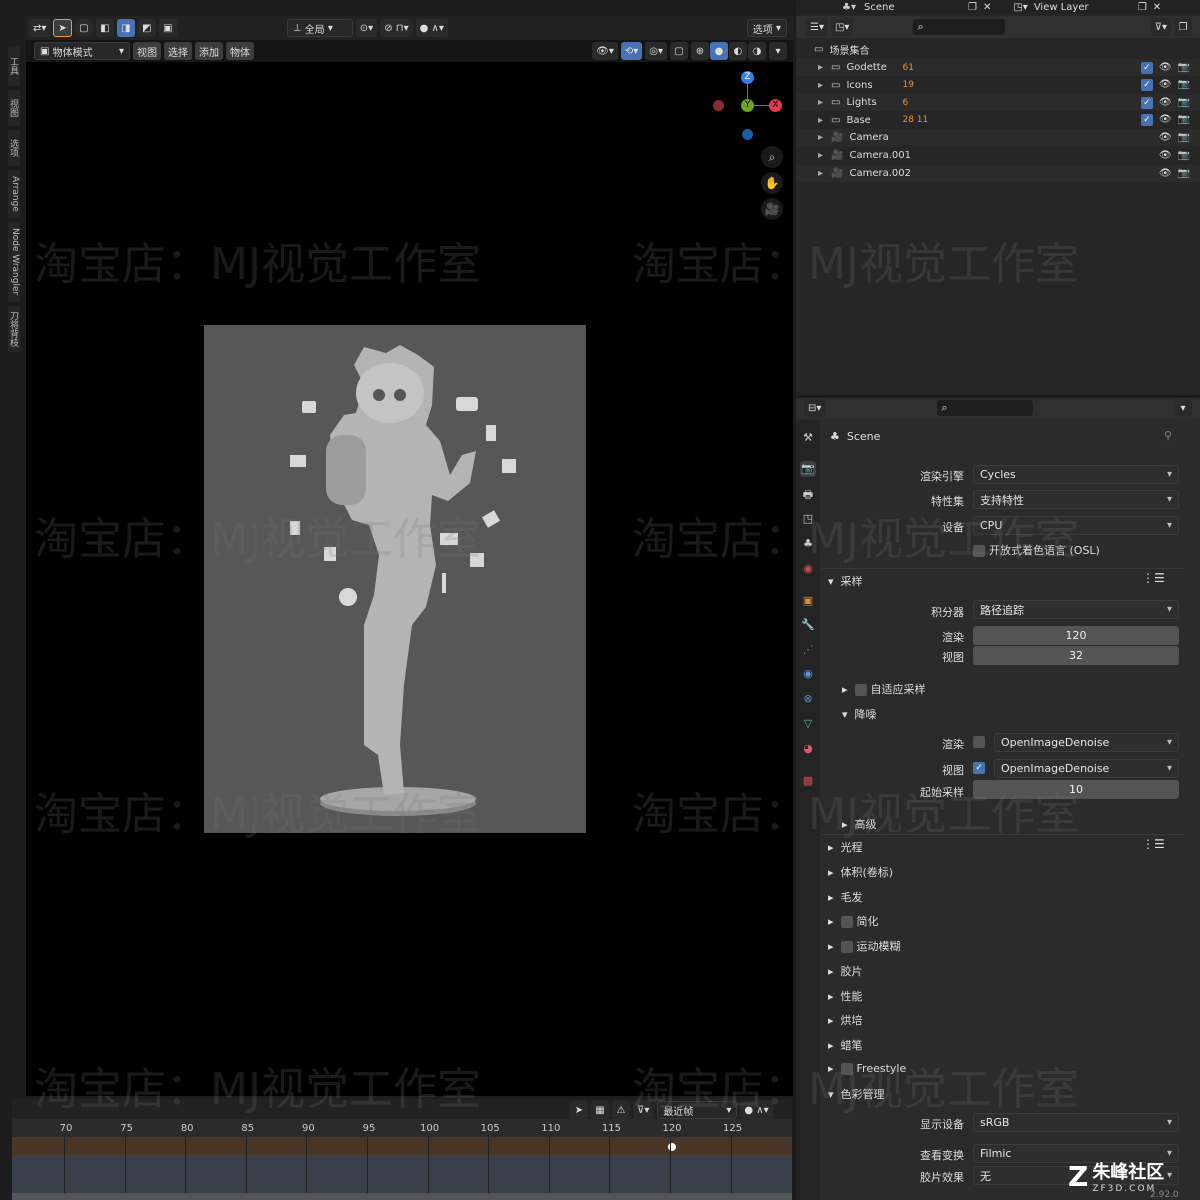  What do you see at coordinates (209, 51) in the screenshot?
I see `menu-add: 添加` at bounding box center [209, 51].